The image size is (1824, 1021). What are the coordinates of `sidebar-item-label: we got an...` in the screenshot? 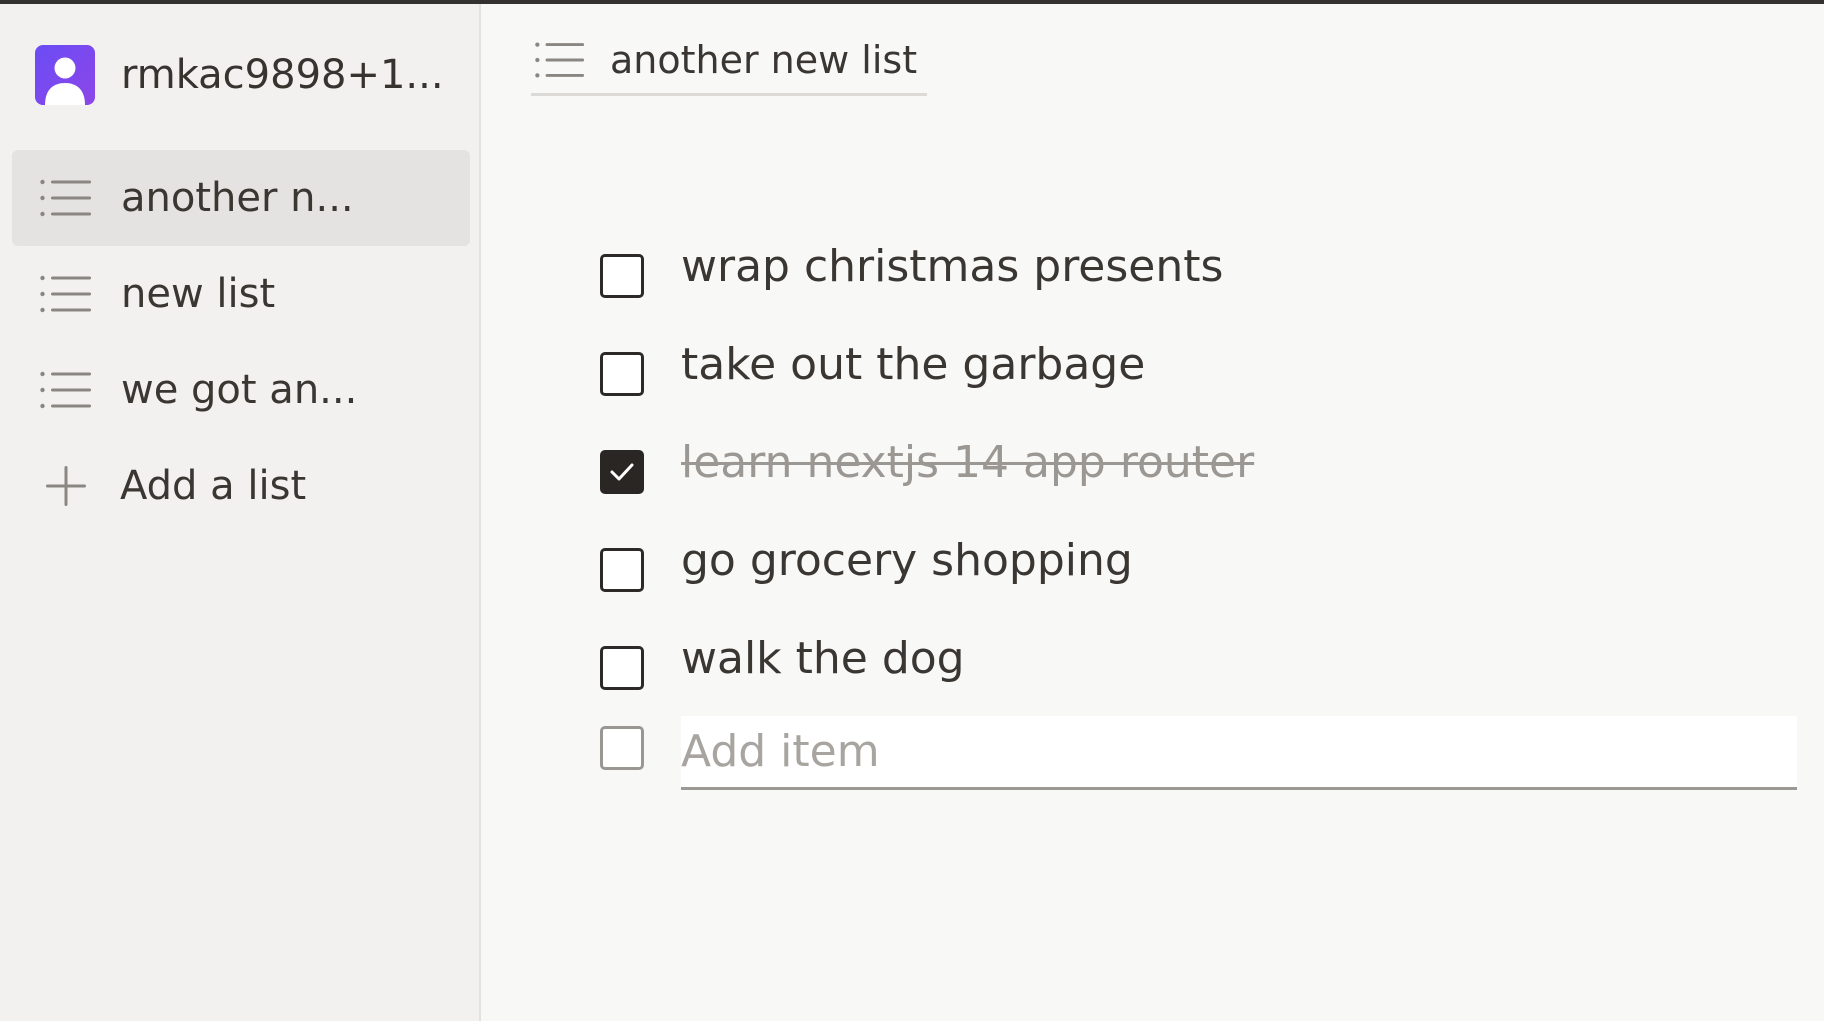 It's located at (239, 390).